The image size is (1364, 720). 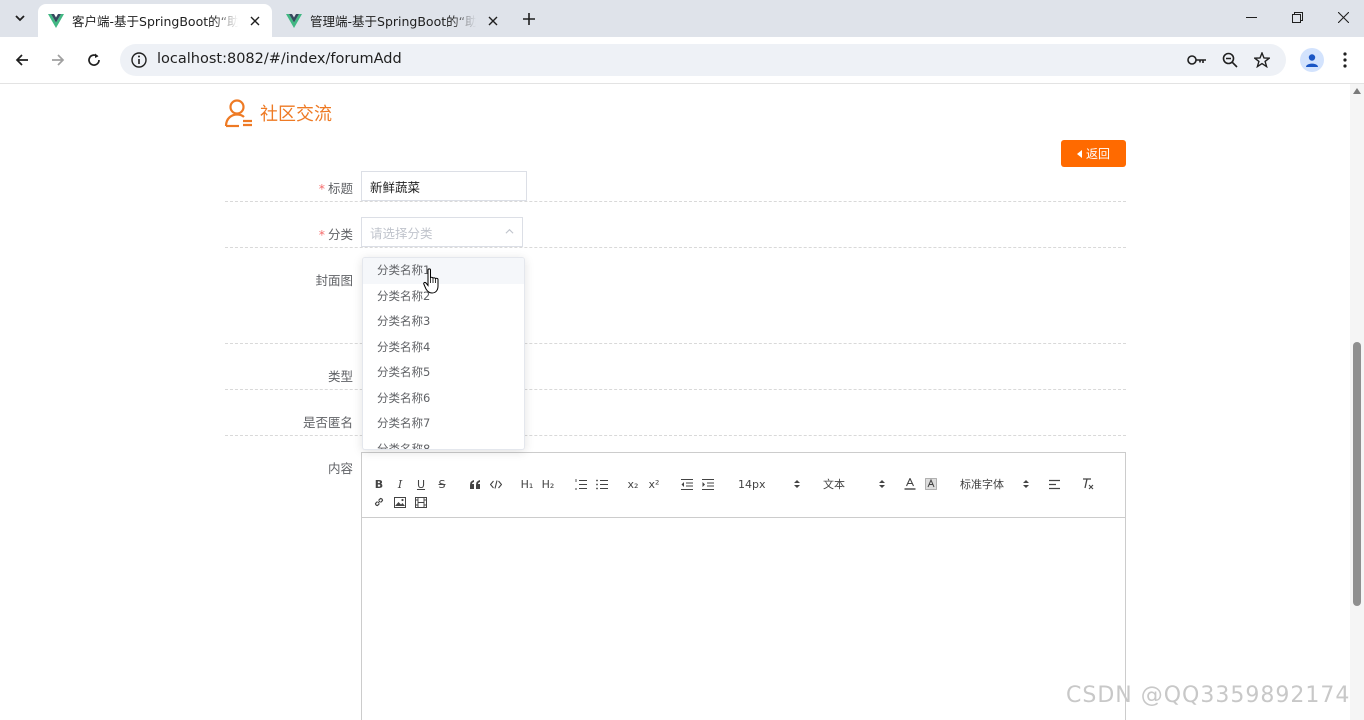 I want to click on reload-button, so click(x=94, y=60).